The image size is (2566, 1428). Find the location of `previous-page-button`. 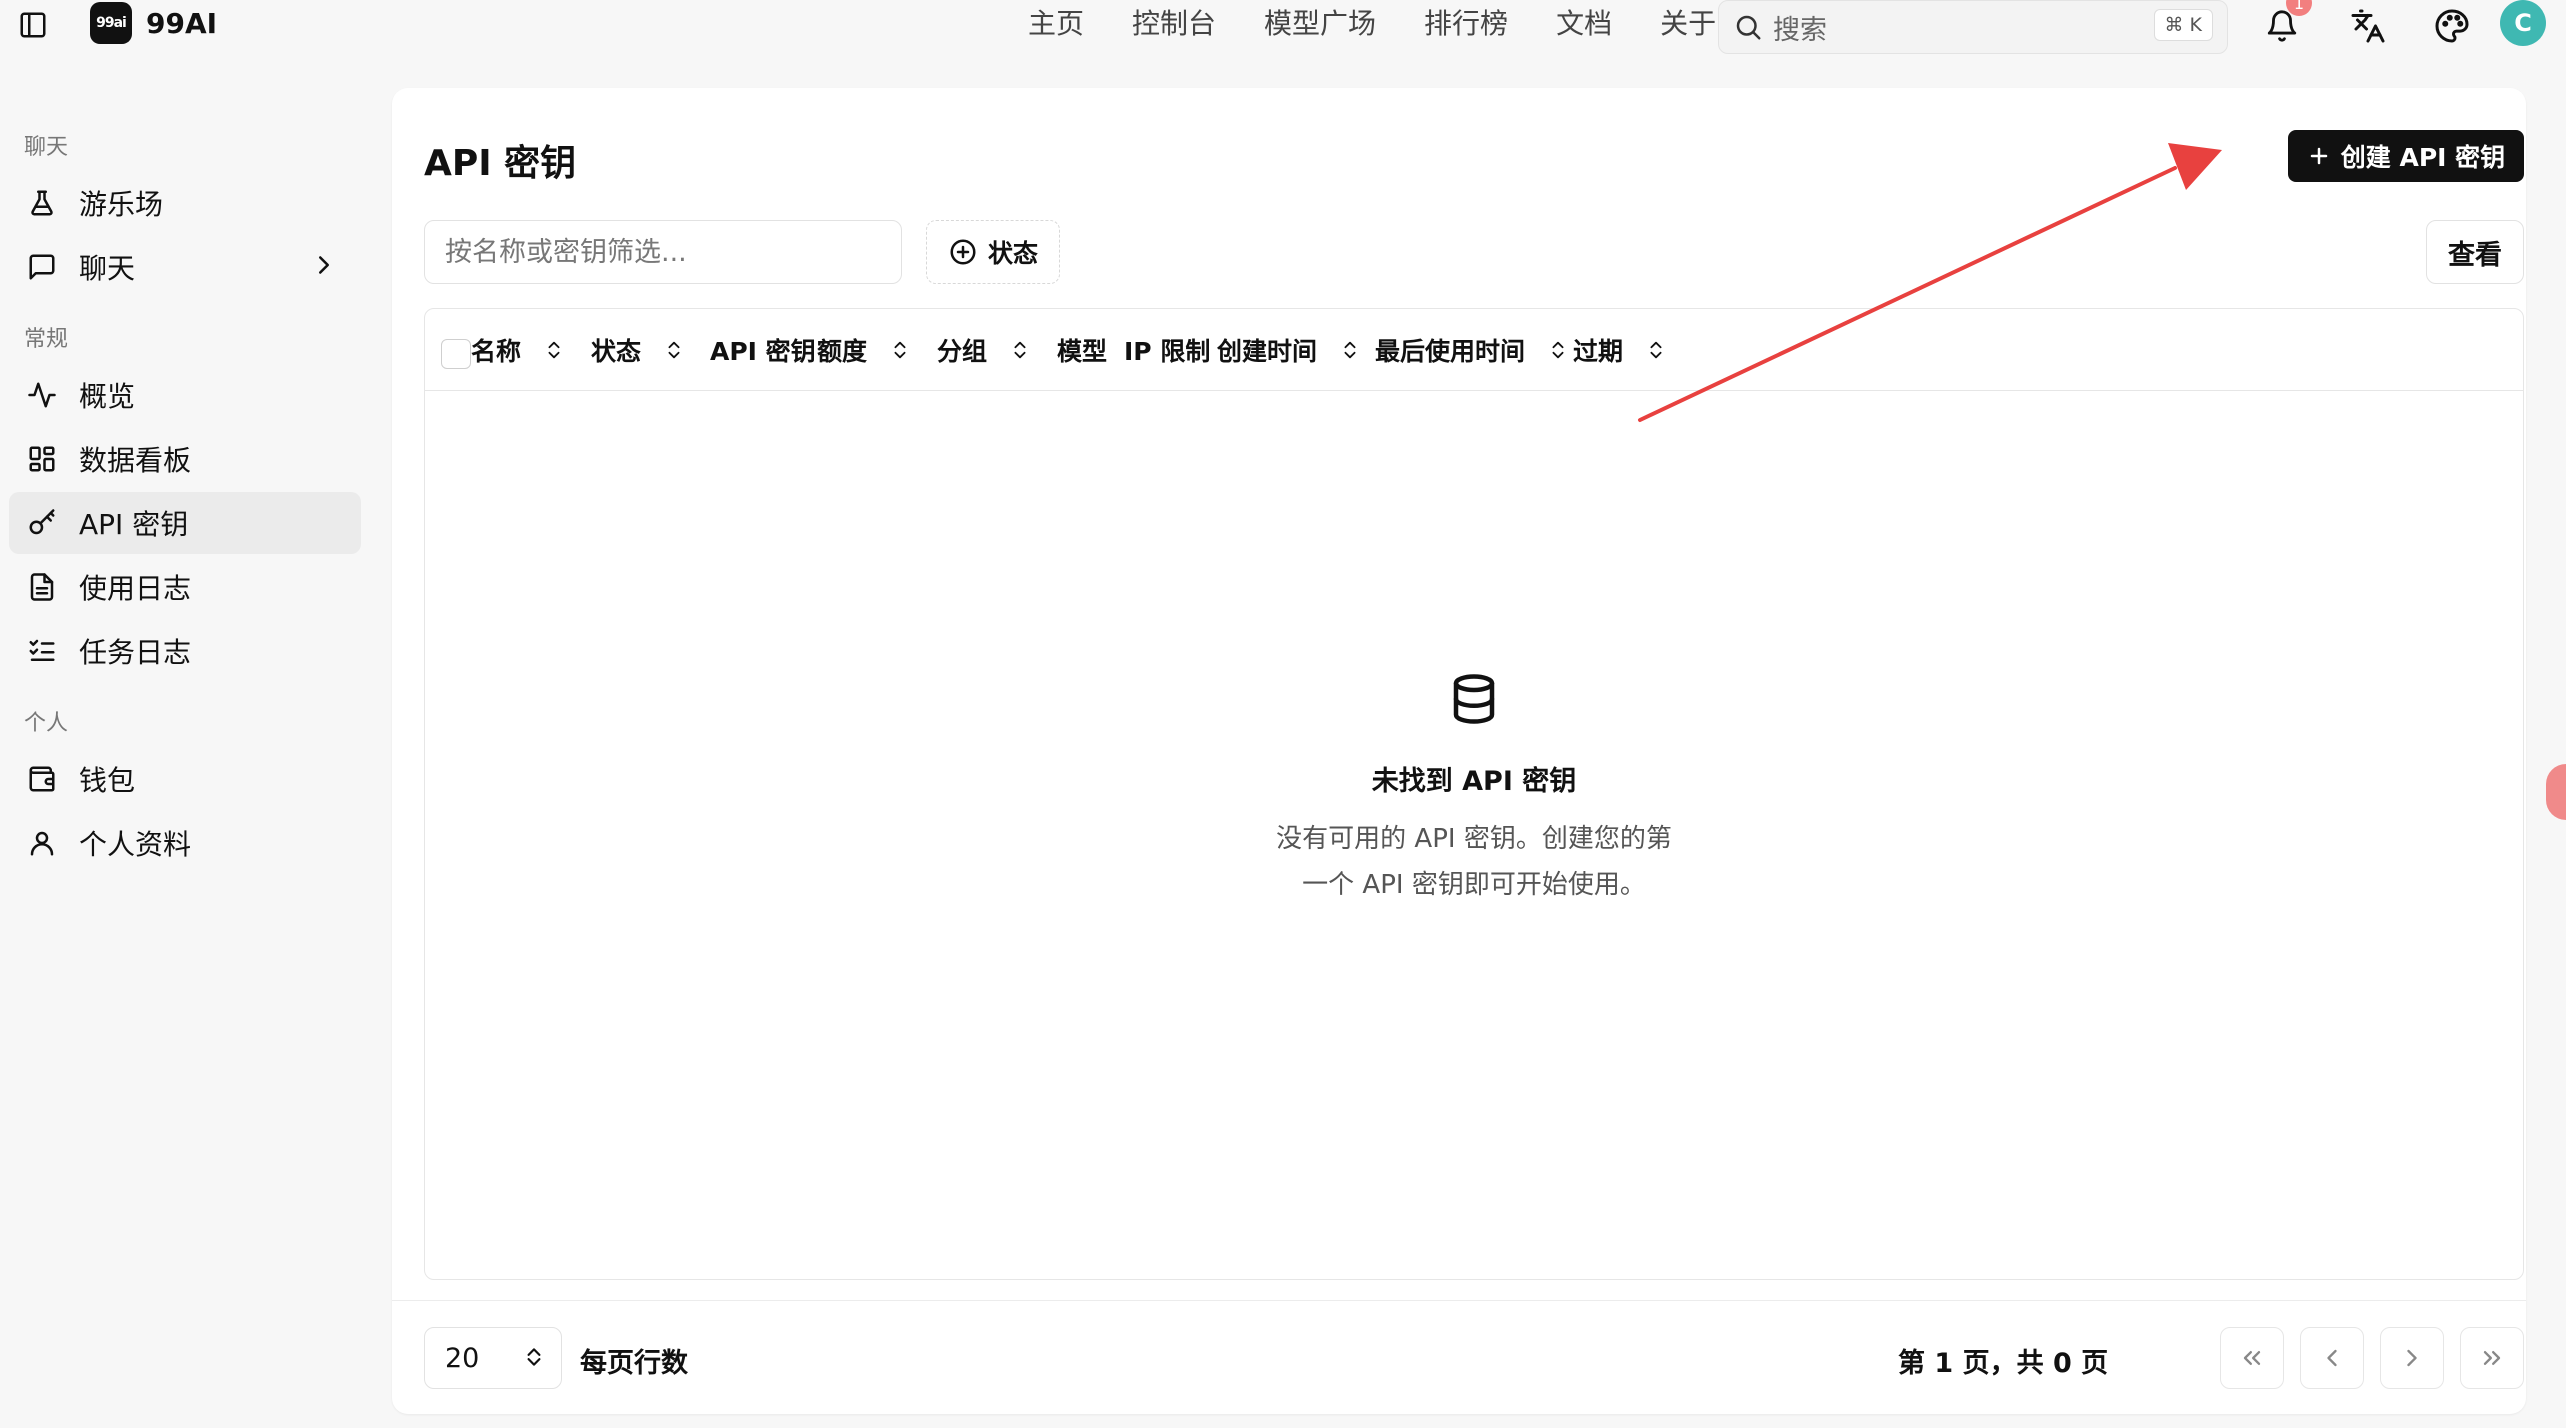

previous-page-button is located at coordinates (2332, 1358).